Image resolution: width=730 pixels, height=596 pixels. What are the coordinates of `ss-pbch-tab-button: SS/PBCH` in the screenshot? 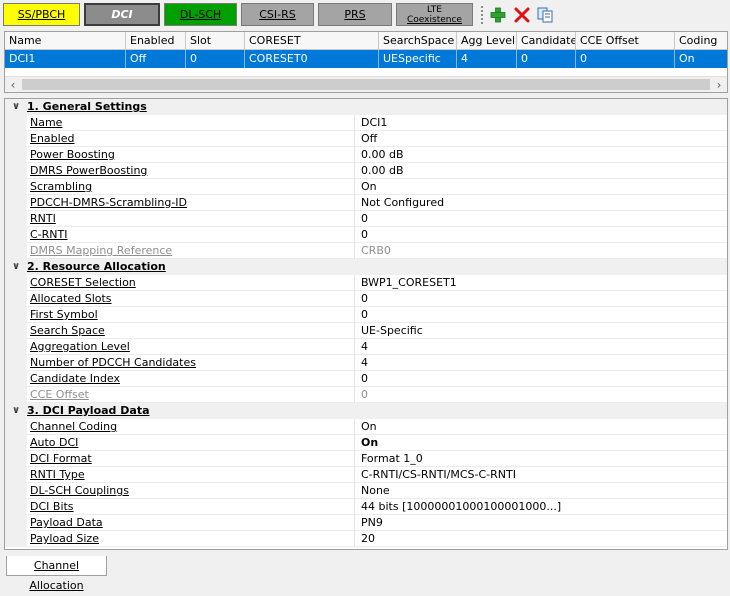 It's located at (41, 14).